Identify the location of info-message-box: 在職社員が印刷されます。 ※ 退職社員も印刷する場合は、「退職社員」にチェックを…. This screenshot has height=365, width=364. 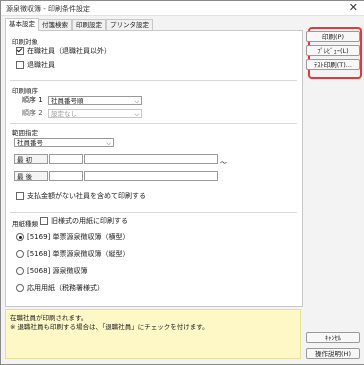
(153, 334).